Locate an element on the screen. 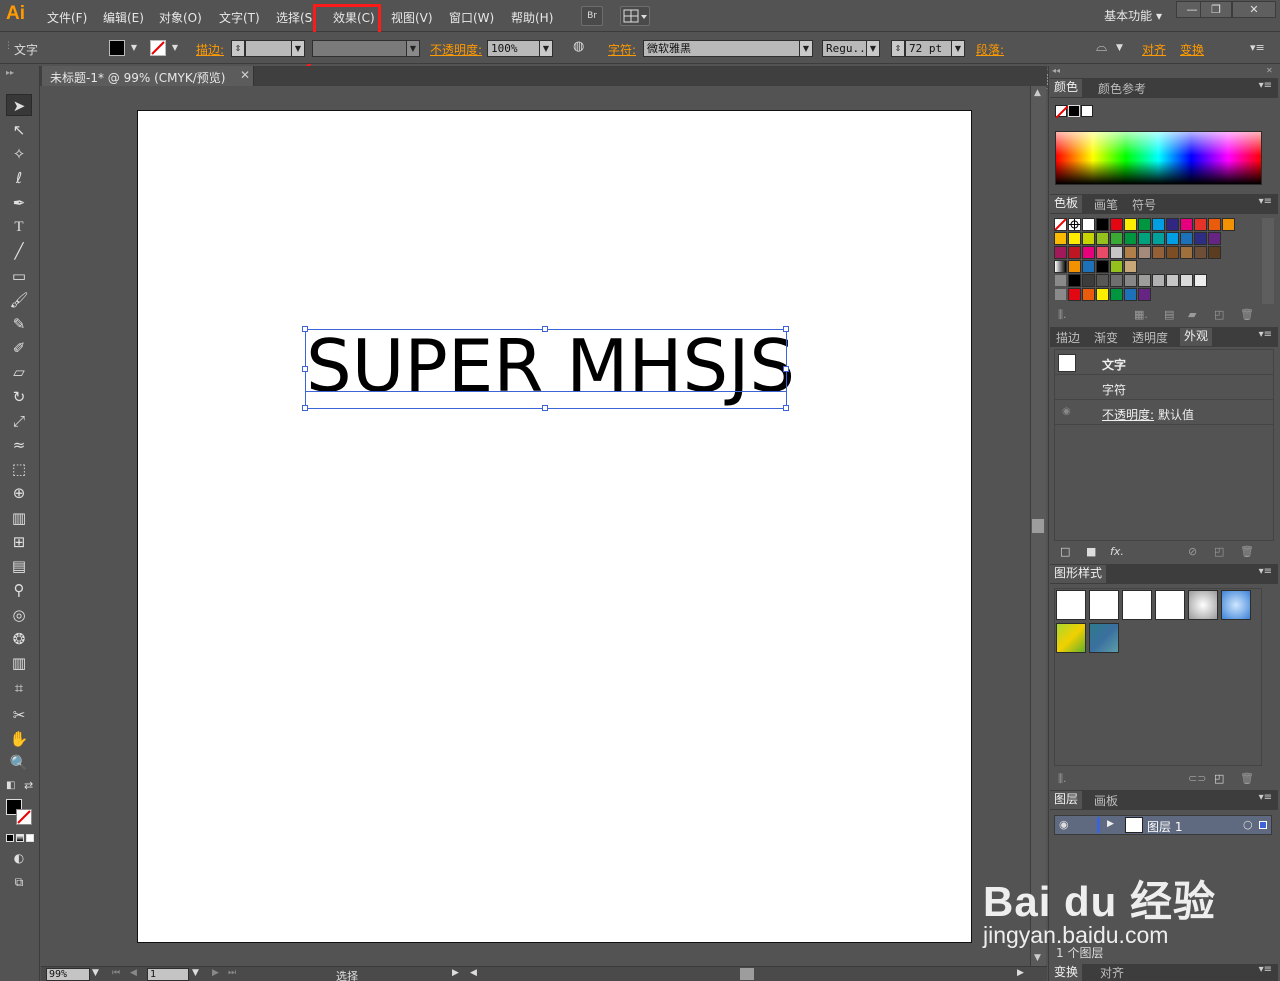  shape-builder-tool-icon: ⊕ is located at coordinates (19, 493).